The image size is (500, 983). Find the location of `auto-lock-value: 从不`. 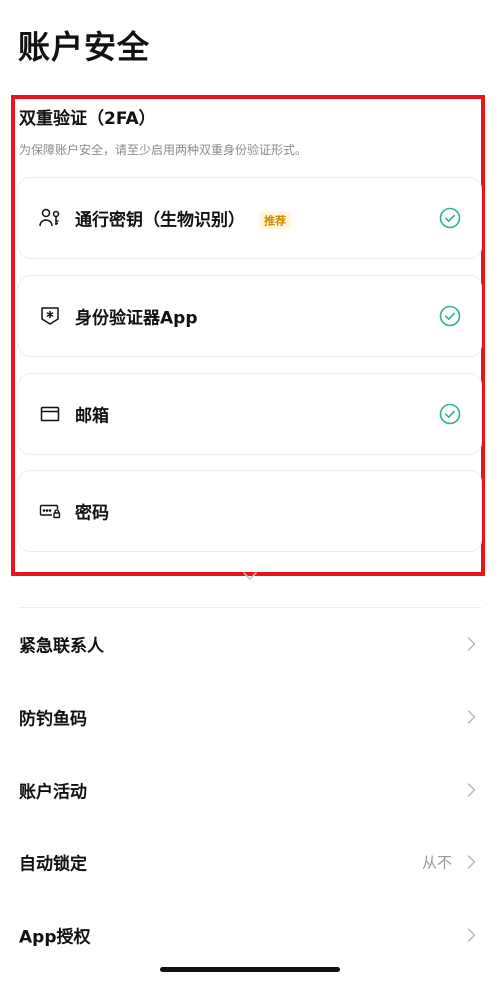

auto-lock-value: 从不 is located at coordinates (436, 862).